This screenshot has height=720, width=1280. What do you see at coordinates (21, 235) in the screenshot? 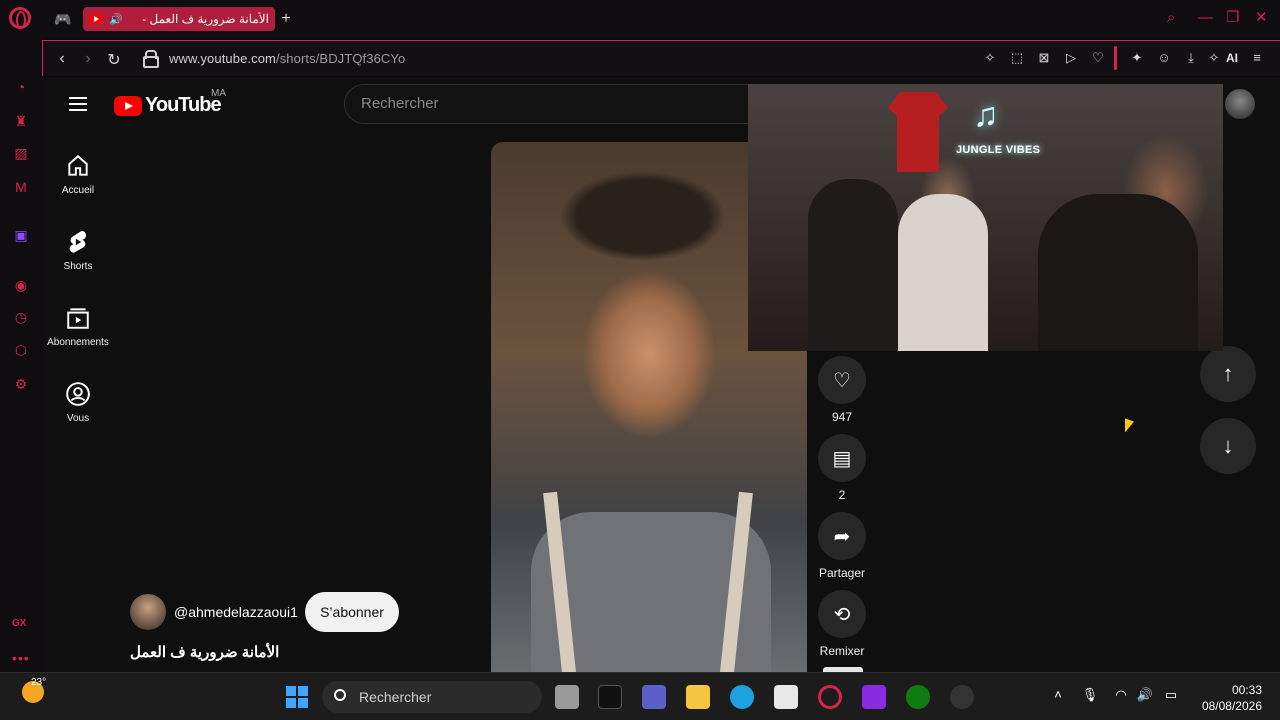
I see `twitch-icon: ▣` at bounding box center [21, 235].